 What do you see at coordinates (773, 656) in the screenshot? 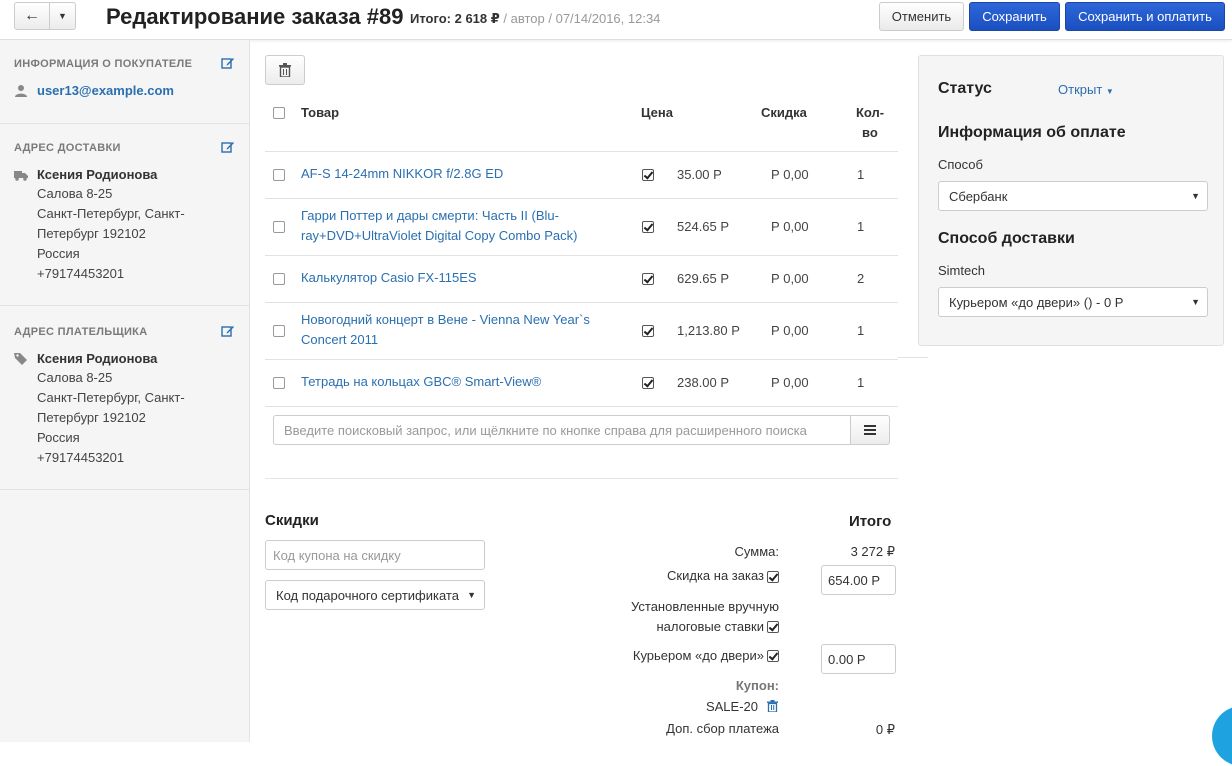
I see `shipping-cost-checkbox` at bounding box center [773, 656].